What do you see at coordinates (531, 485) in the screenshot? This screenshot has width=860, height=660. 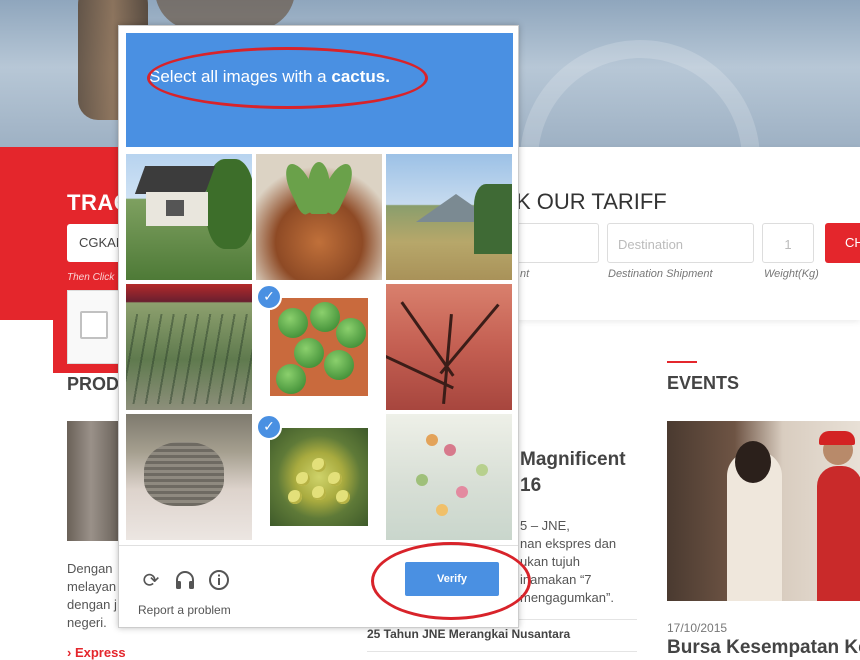 I see `news-title-line: 16` at bounding box center [531, 485].